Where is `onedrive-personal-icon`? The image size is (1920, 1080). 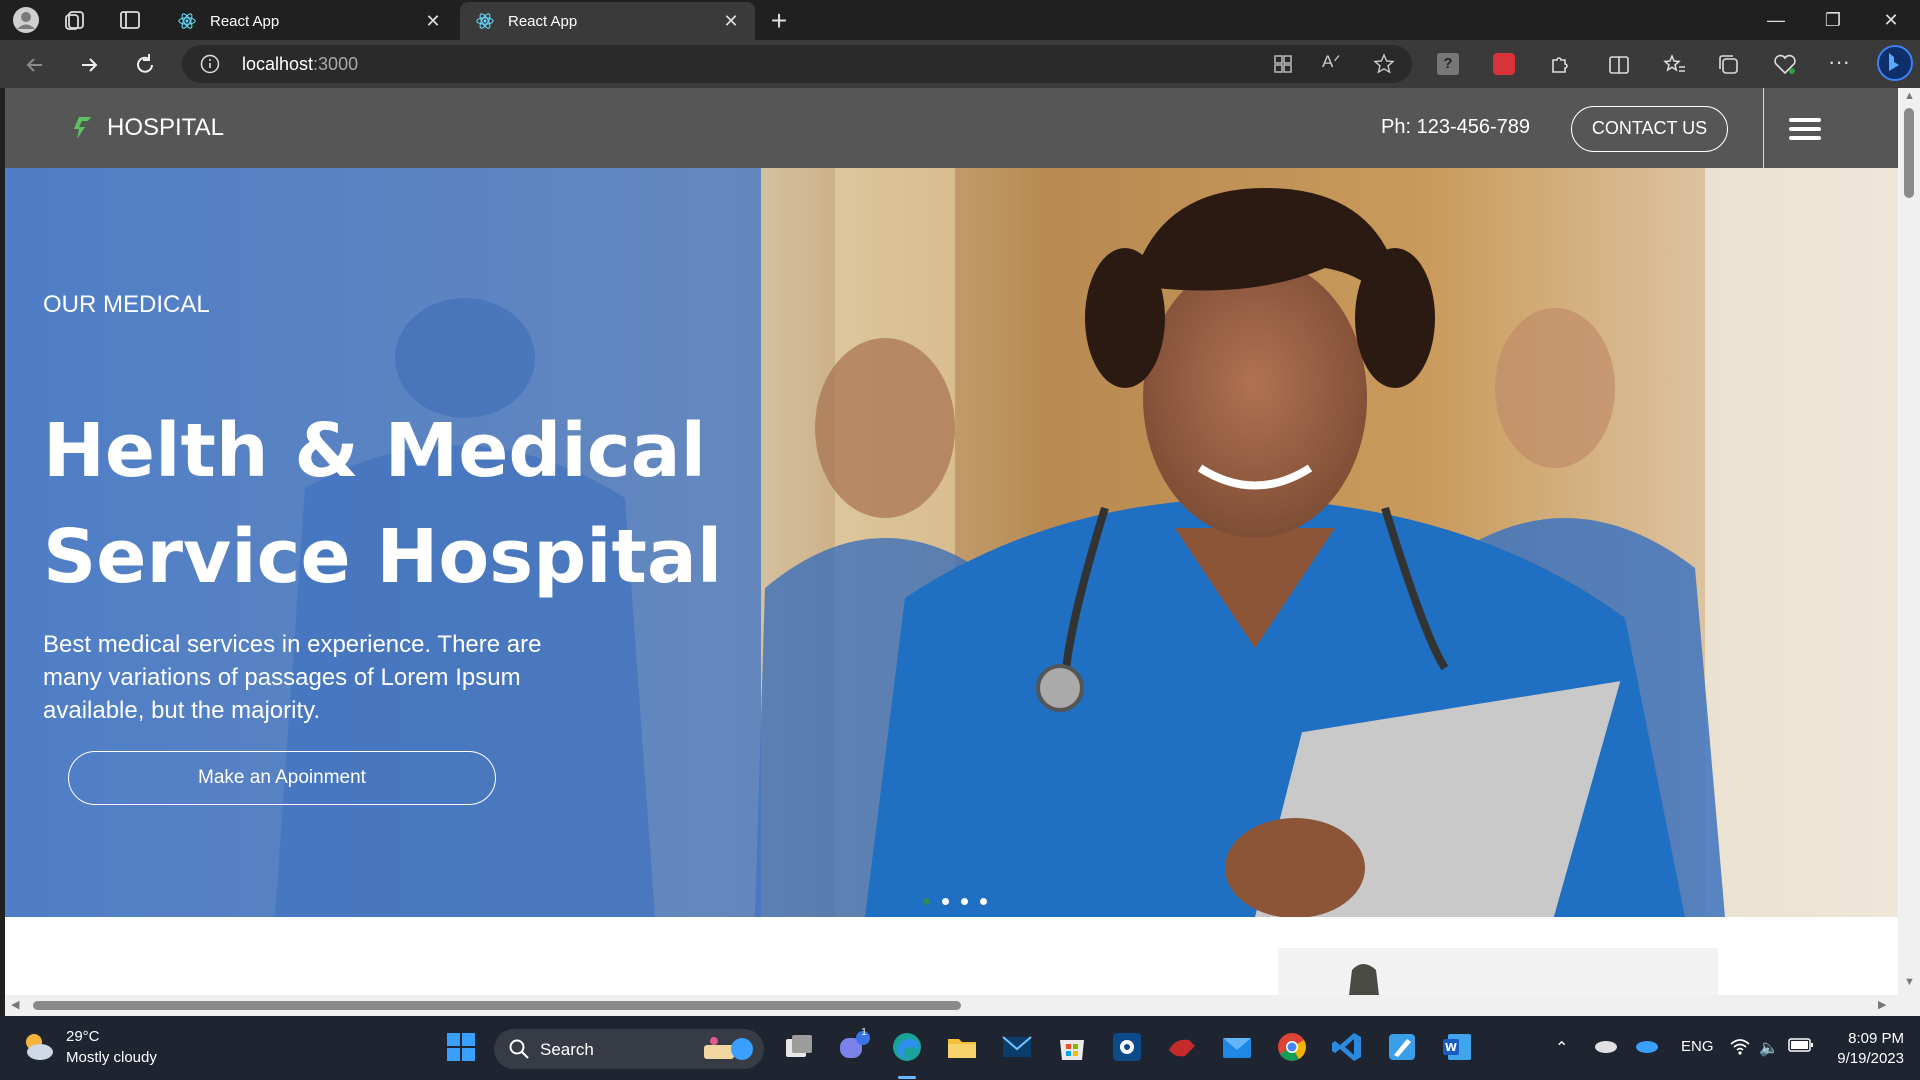 onedrive-personal-icon is located at coordinates (1606, 1045).